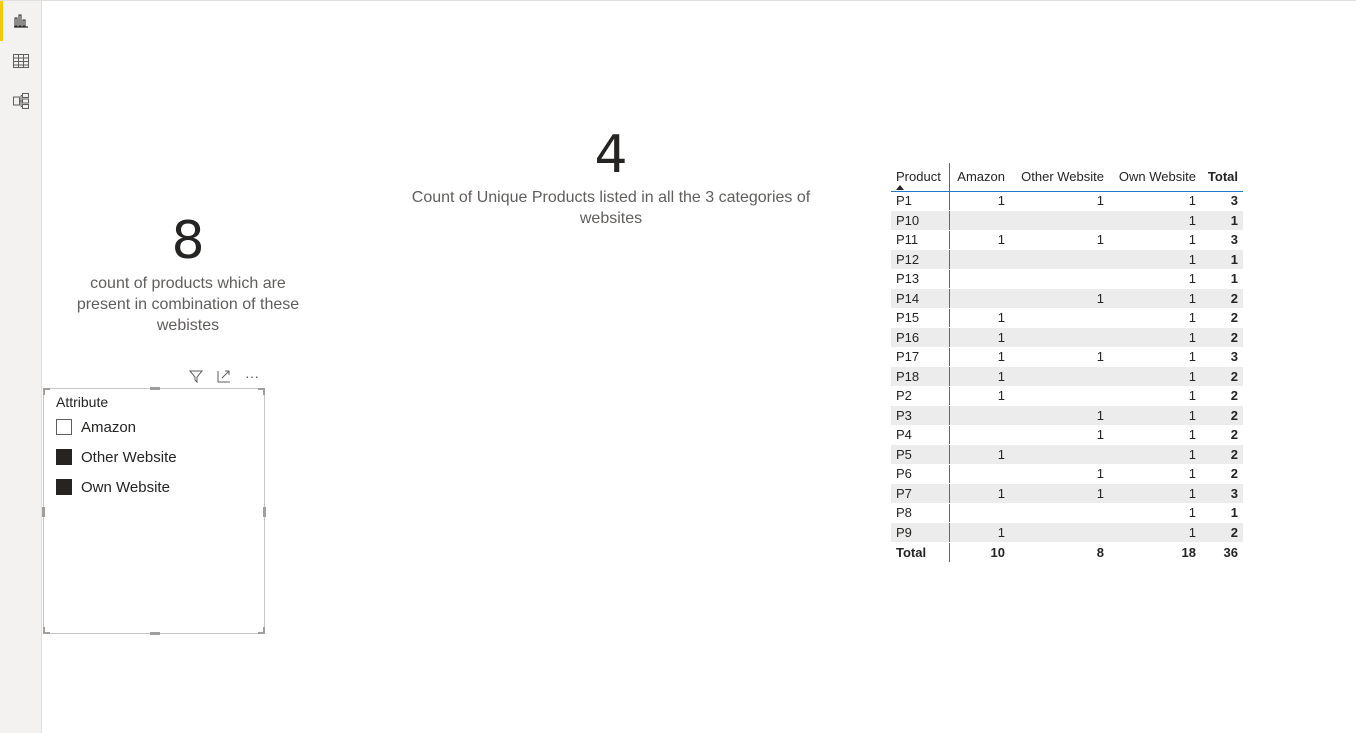  What do you see at coordinates (678, 0) in the screenshot?
I see `top-border` at bounding box center [678, 0].